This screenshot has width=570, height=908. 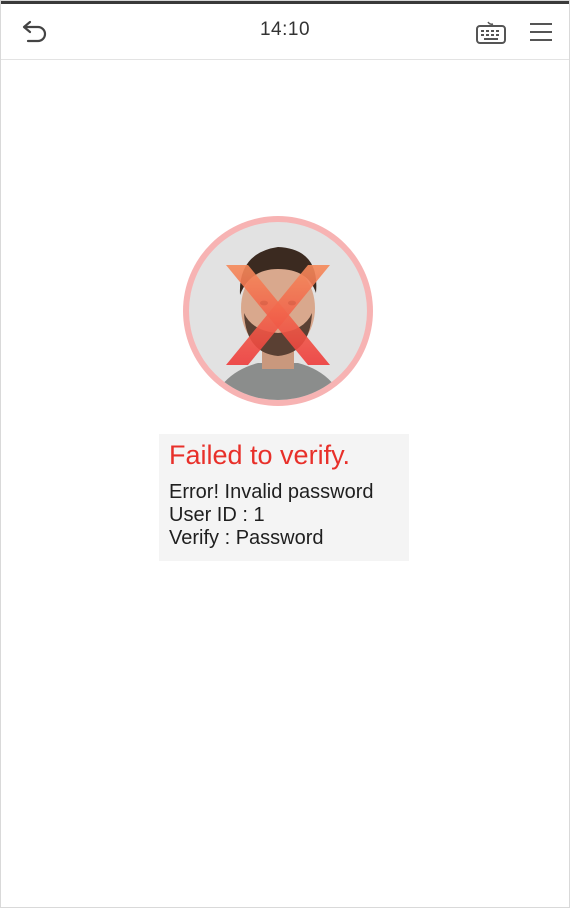 What do you see at coordinates (285, 2) in the screenshot?
I see `top-edge-line` at bounding box center [285, 2].